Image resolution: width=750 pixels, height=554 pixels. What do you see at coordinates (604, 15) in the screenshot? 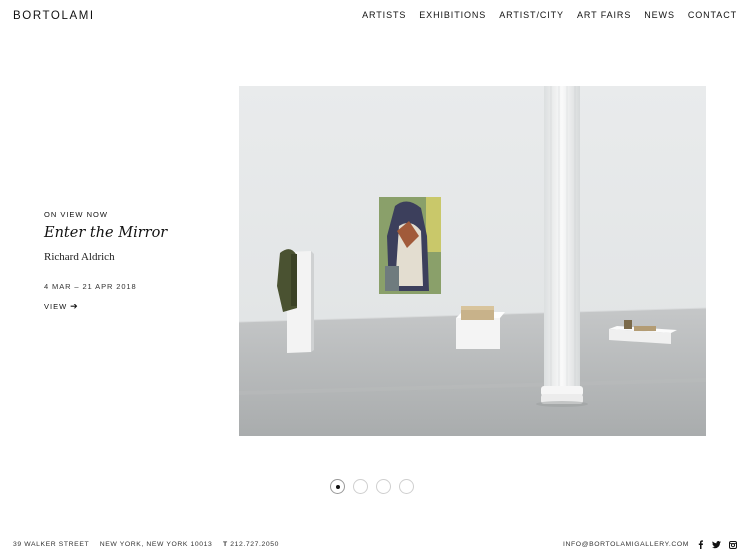
I see `nav-art-fairs: ART FAIRS` at bounding box center [604, 15].